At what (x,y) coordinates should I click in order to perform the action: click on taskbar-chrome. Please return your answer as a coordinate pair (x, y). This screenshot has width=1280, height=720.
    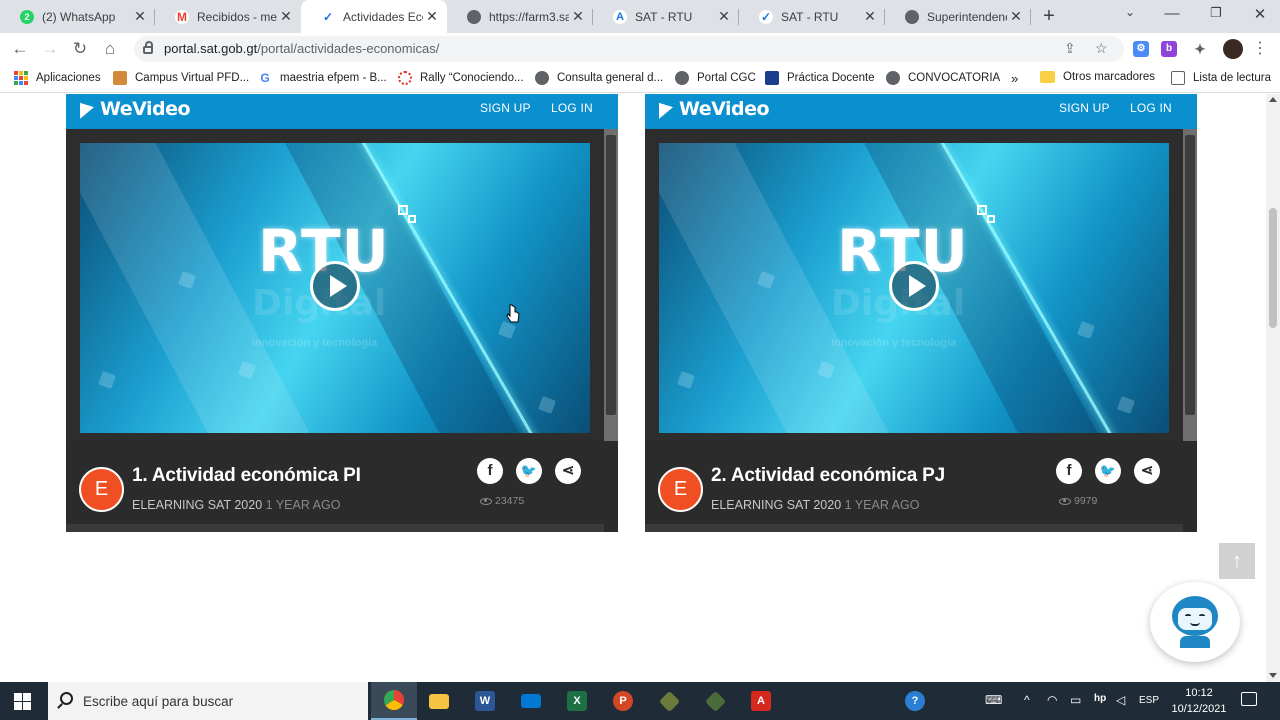
    Looking at the image, I should click on (394, 701).